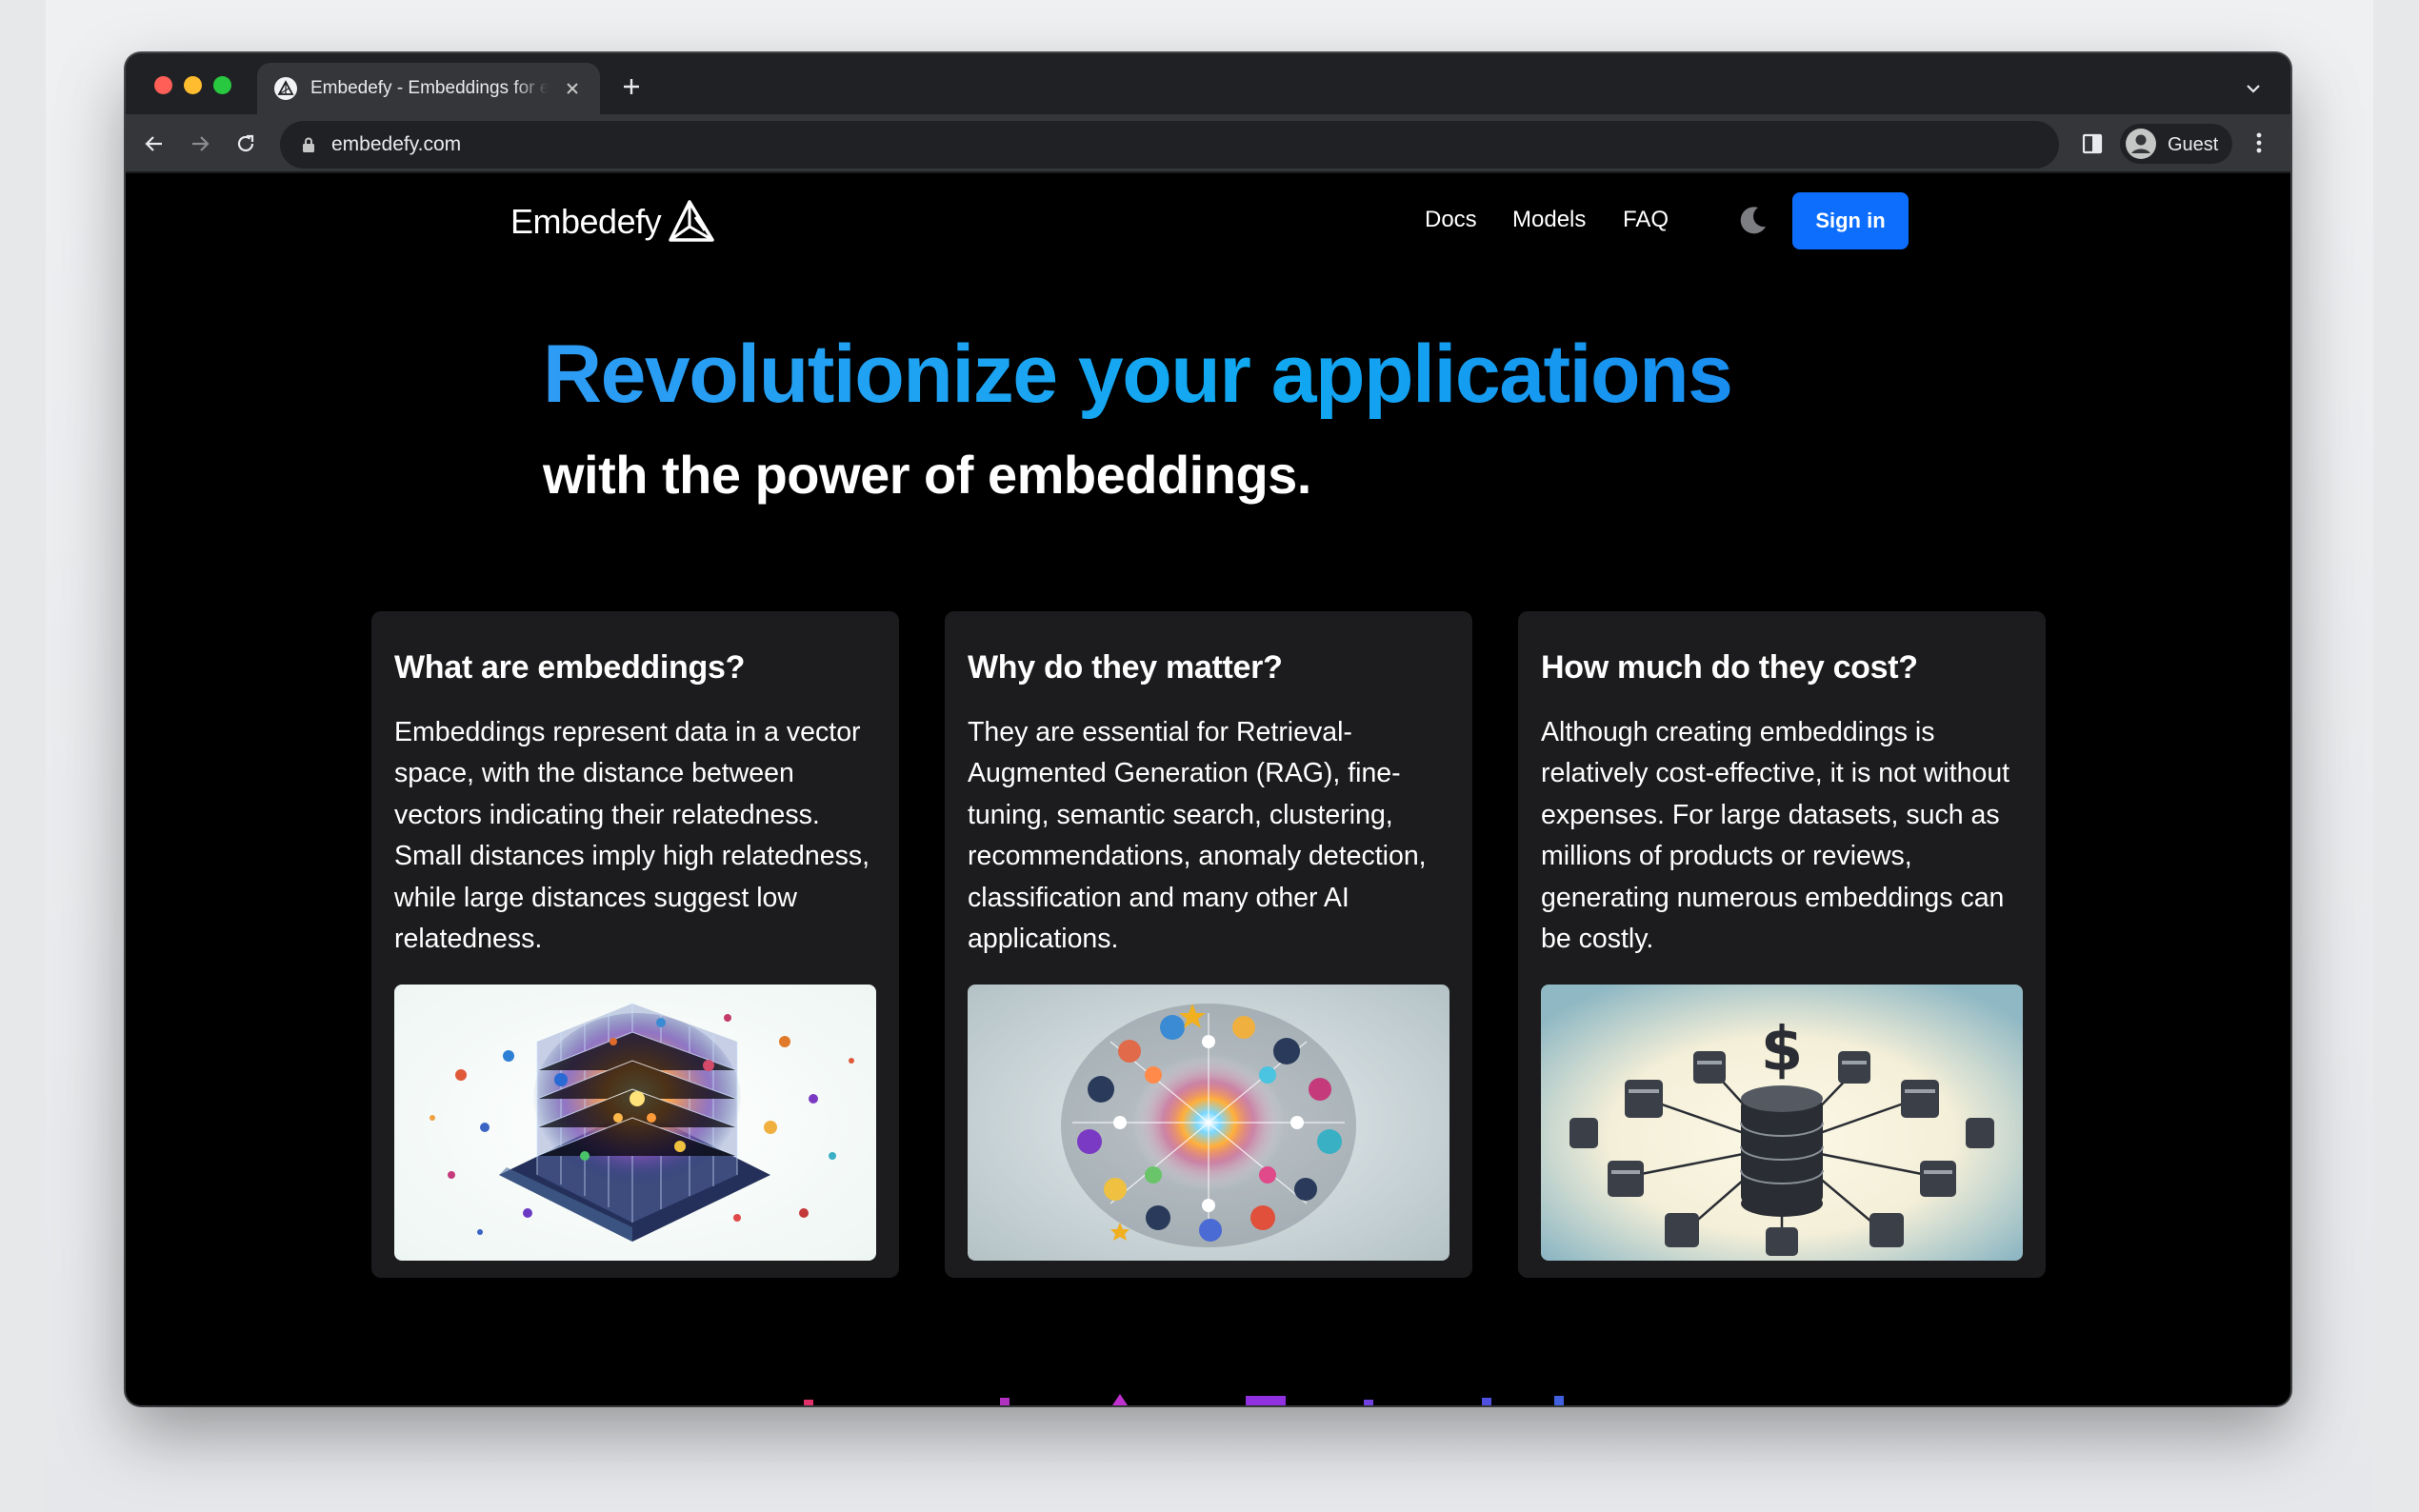  Describe the element at coordinates (154, 146) in the screenshot. I see `back-arrow-icon` at that location.